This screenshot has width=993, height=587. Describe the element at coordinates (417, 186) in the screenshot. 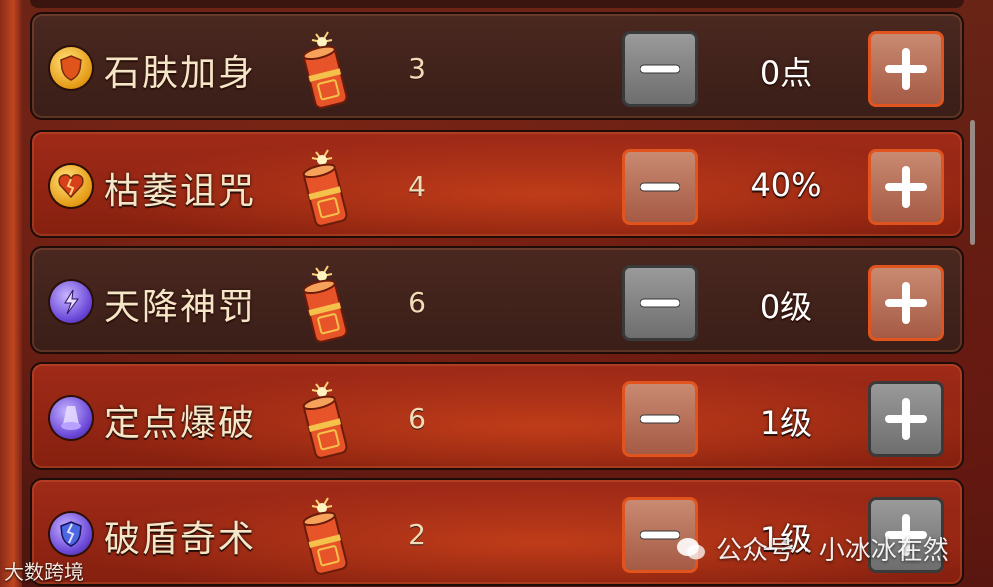

I see `cost-value: 4` at that location.